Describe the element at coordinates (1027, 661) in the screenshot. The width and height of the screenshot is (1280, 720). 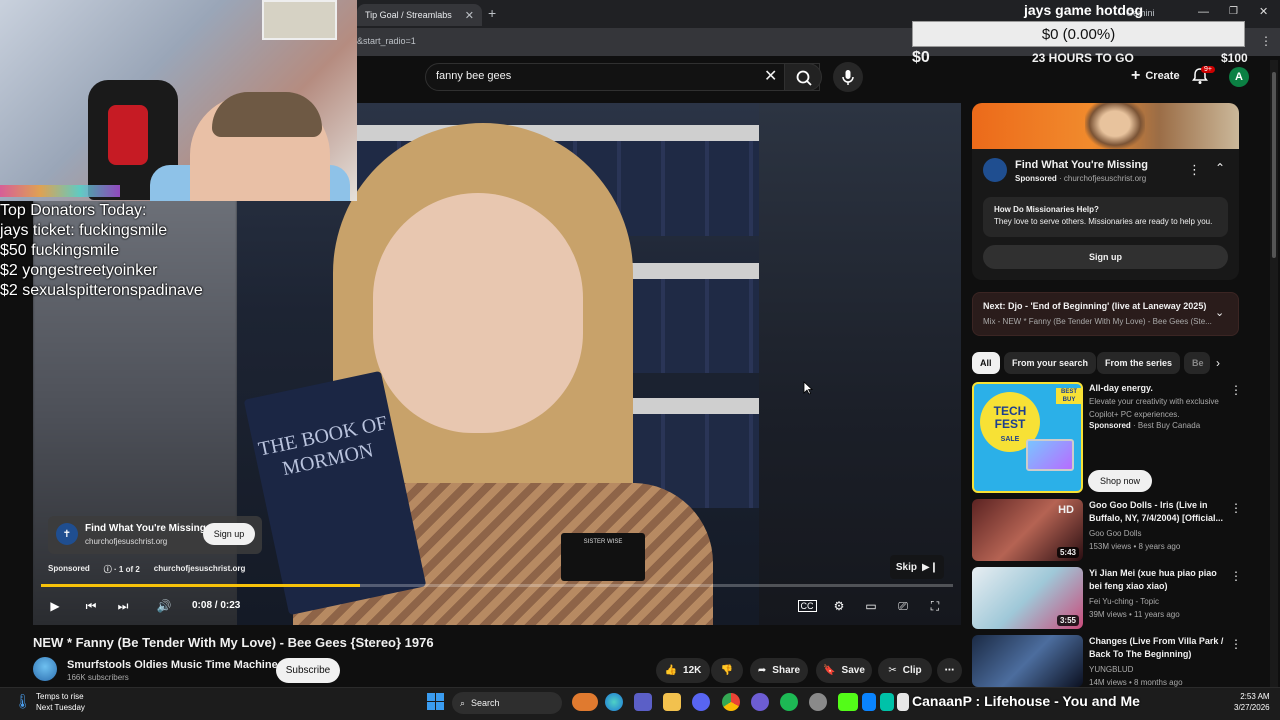
I see `video-thumbnail` at that location.